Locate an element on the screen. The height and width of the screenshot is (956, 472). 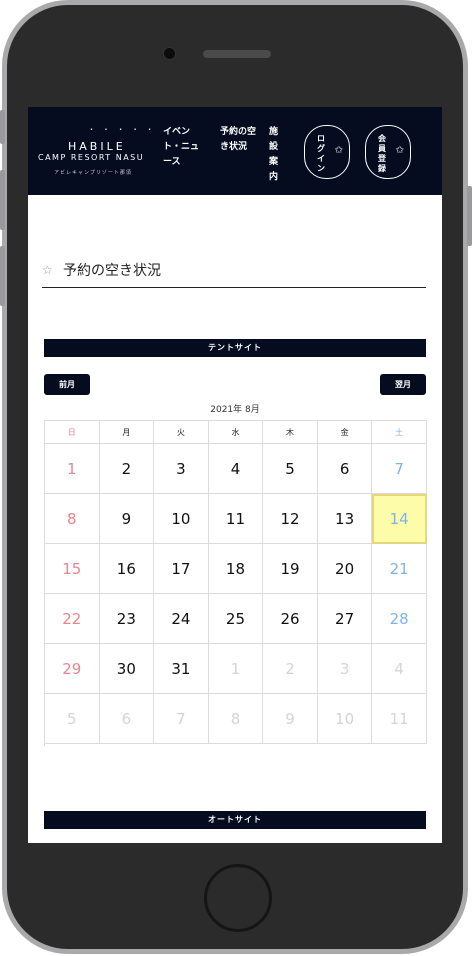
calendar-week-row: 8 9 10 11 12 13 14 is located at coordinates (236, 519).